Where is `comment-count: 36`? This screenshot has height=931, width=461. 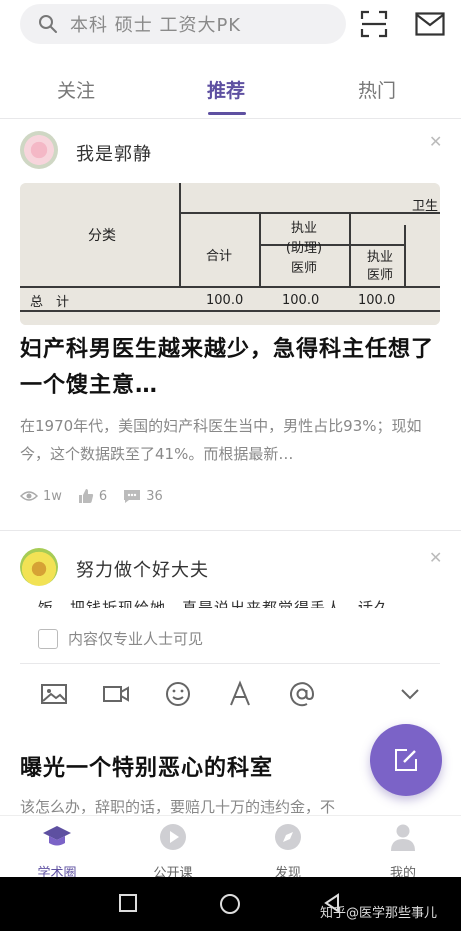
comment-count: 36 is located at coordinates (154, 496).